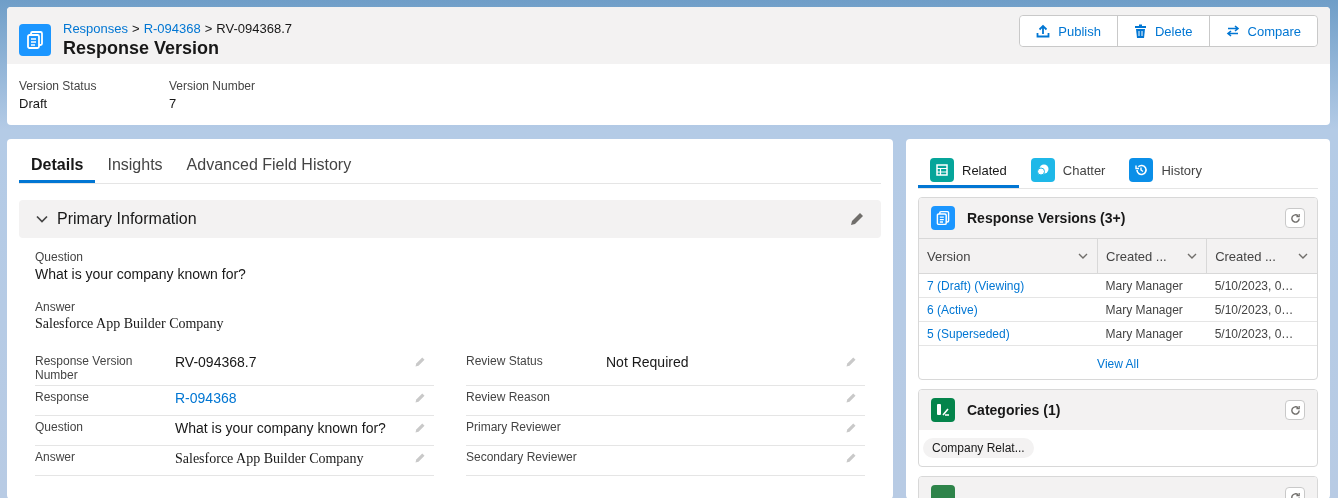 This screenshot has height=498, width=1338. What do you see at coordinates (968, 169) in the screenshot?
I see `tab: Related` at bounding box center [968, 169].